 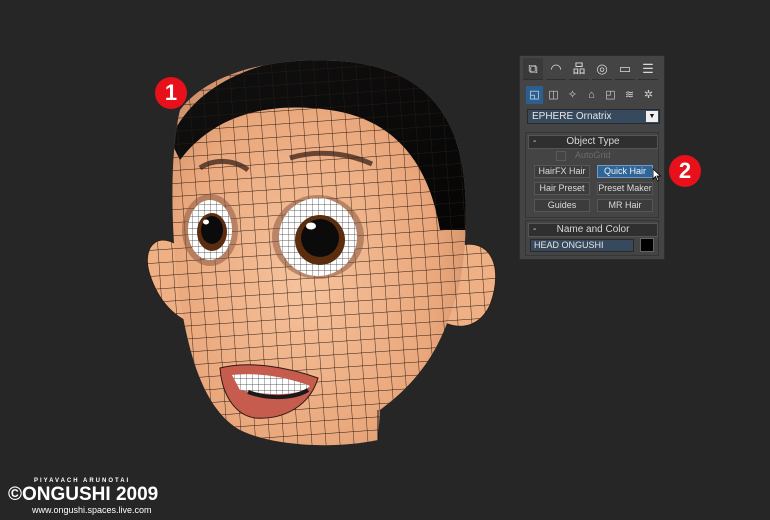 I want to click on hierarchy-tab-icon: 品, so click(x=579, y=69).